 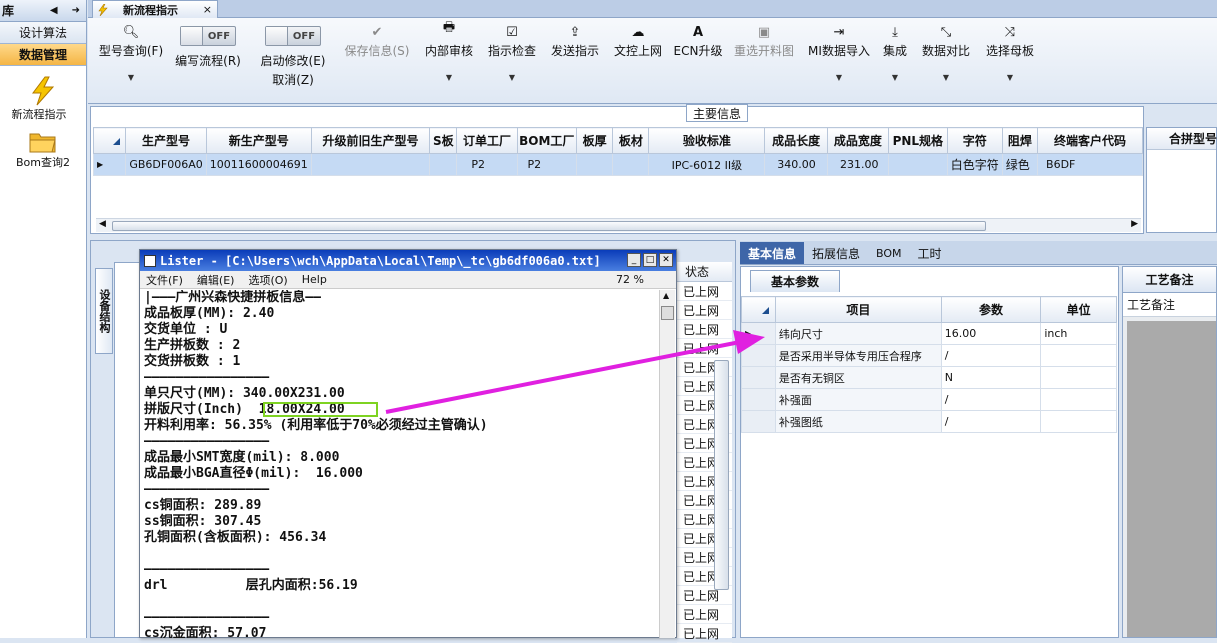 What do you see at coordinates (704, 272) in the screenshot?
I see `status-header: 状态` at bounding box center [704, 272].